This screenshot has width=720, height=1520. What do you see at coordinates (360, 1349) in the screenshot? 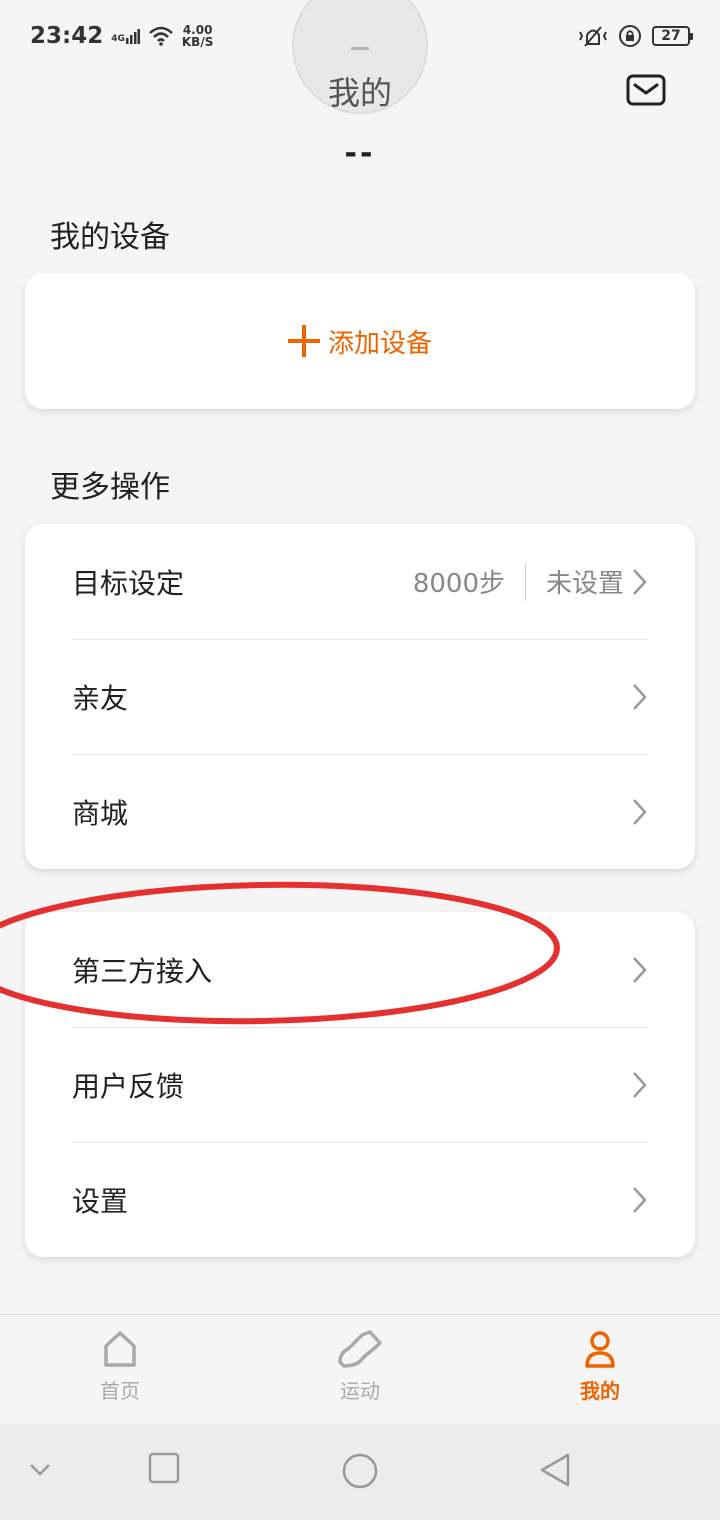
I see `sneaker-icon` at bounding box center [360, 1349].